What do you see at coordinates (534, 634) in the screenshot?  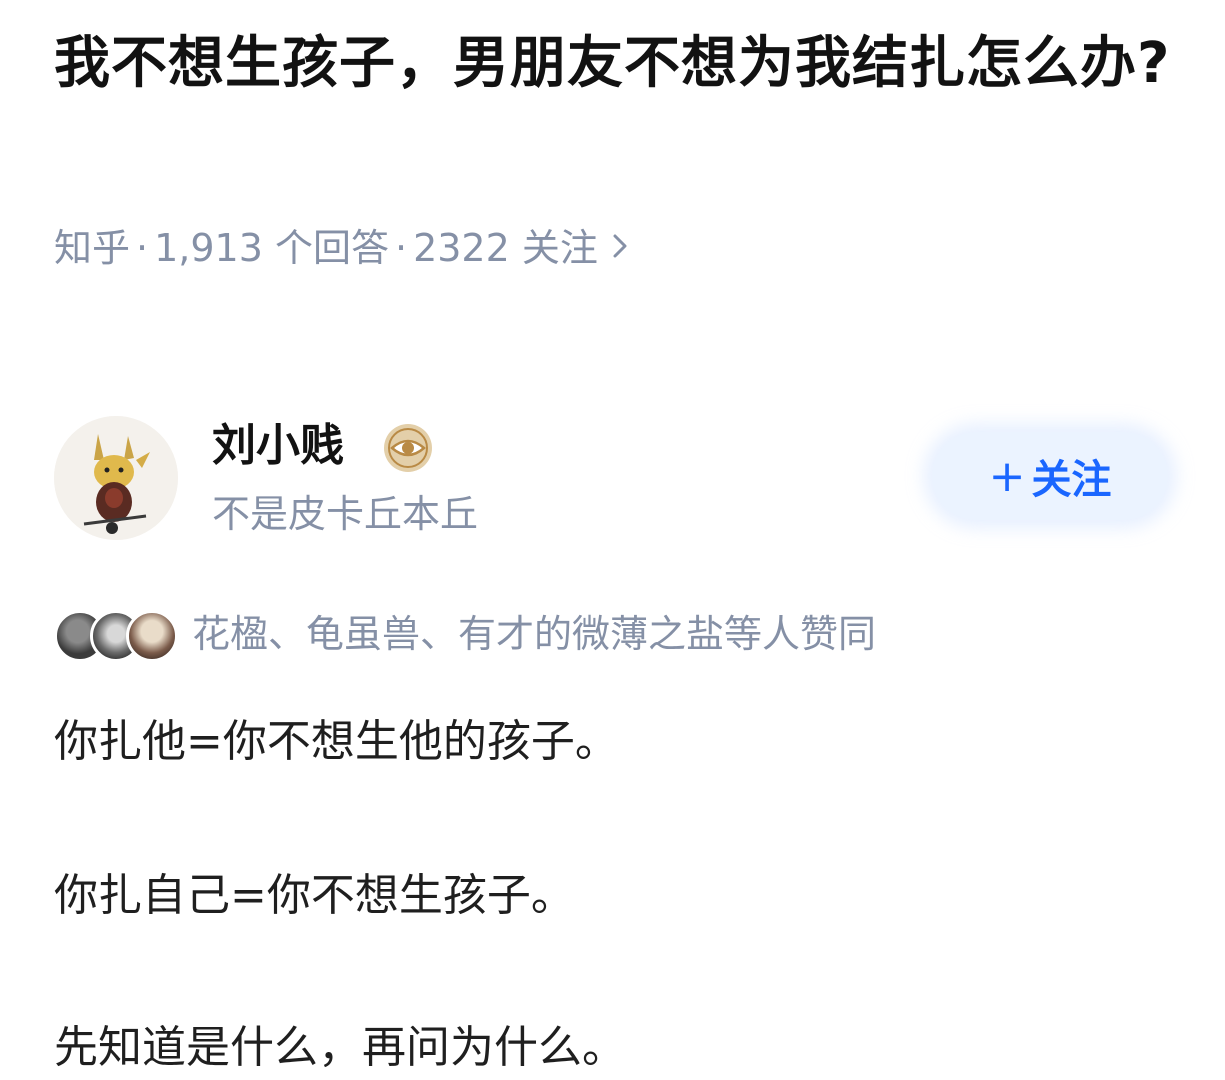 I see `upvoters-text: 花楹、龟虽兽、有才的微薄之盐等人赞同` at bounding box center [534, 634].